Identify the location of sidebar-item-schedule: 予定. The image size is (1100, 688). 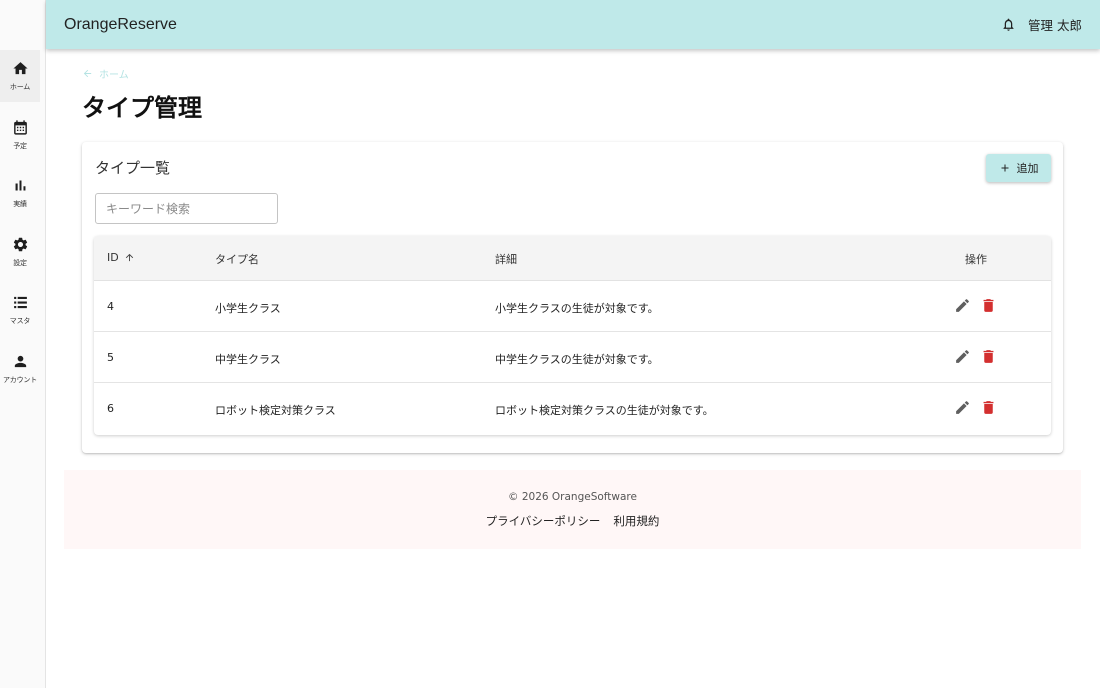
(20, 135).